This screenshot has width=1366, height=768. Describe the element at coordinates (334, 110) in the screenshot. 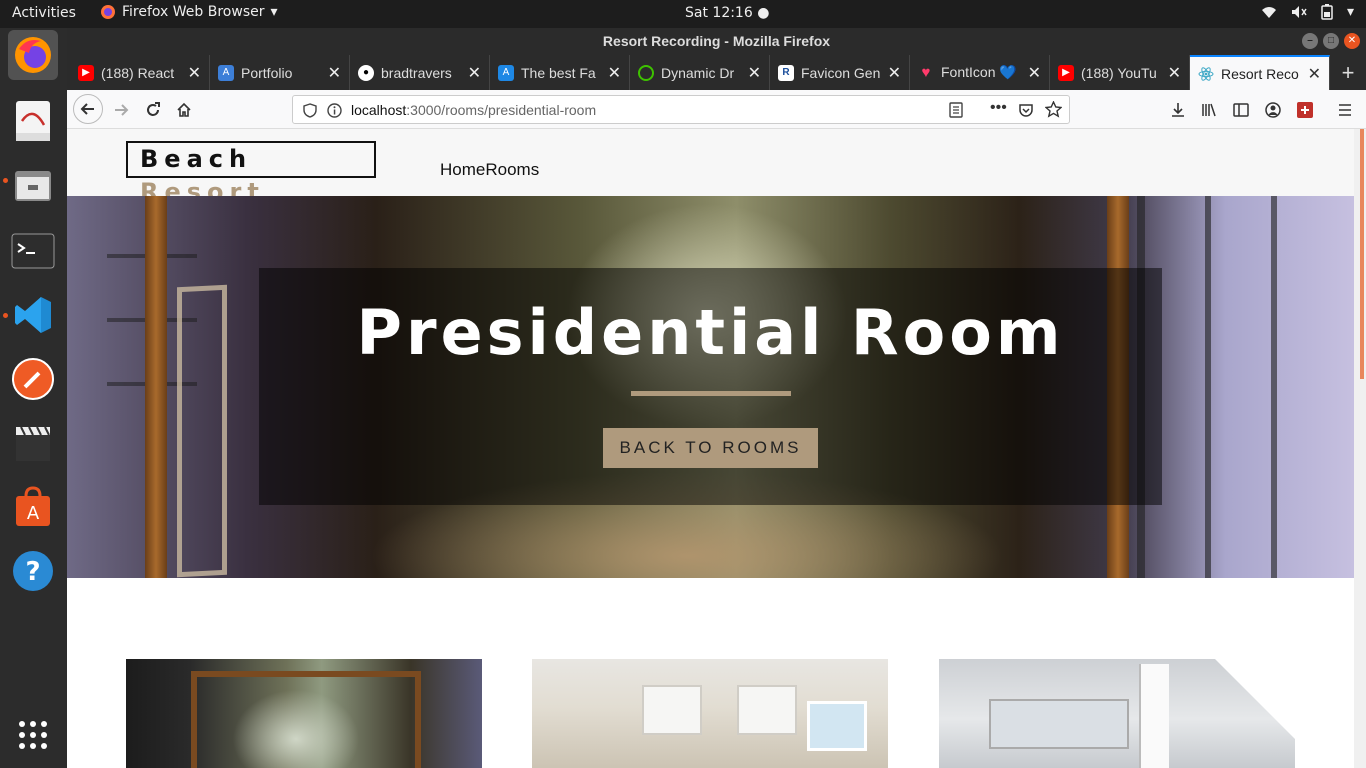

I see `info-icon` at that location.